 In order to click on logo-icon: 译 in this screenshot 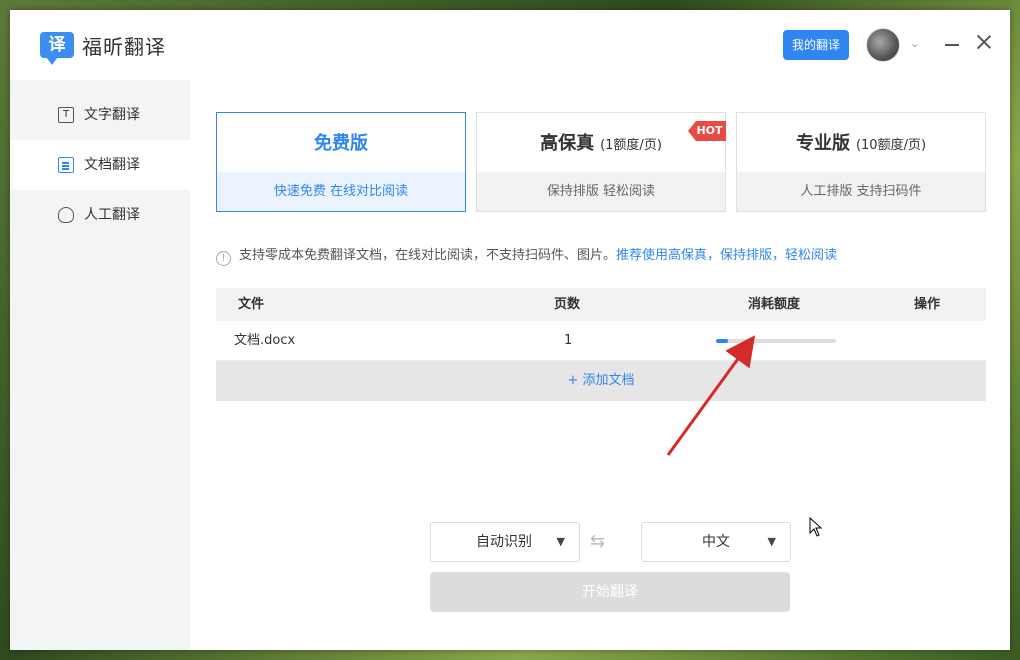, I will do `click(57, 48)`.